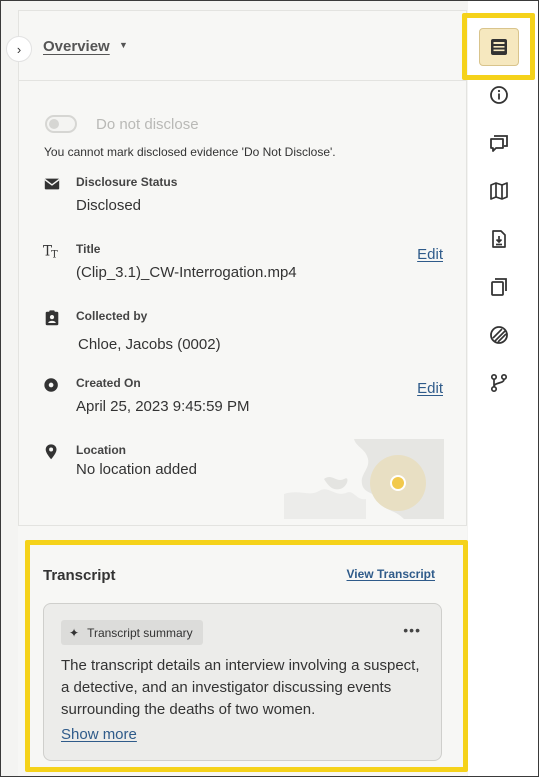  Describe the element at coordinates (430, 388) in the screenshot. I see `edit-created-on-link: Edit` at that location.